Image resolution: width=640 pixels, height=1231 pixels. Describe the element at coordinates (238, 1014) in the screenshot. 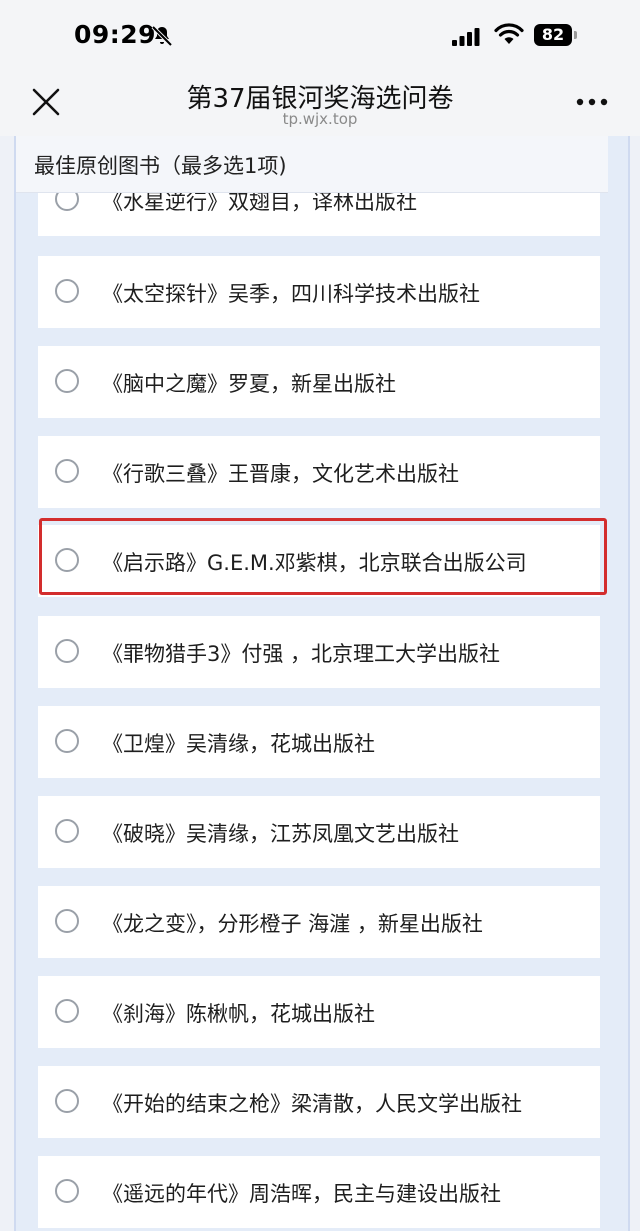

I see `option-label: 《刹海》陈楸帆，花城出版社` at that location.